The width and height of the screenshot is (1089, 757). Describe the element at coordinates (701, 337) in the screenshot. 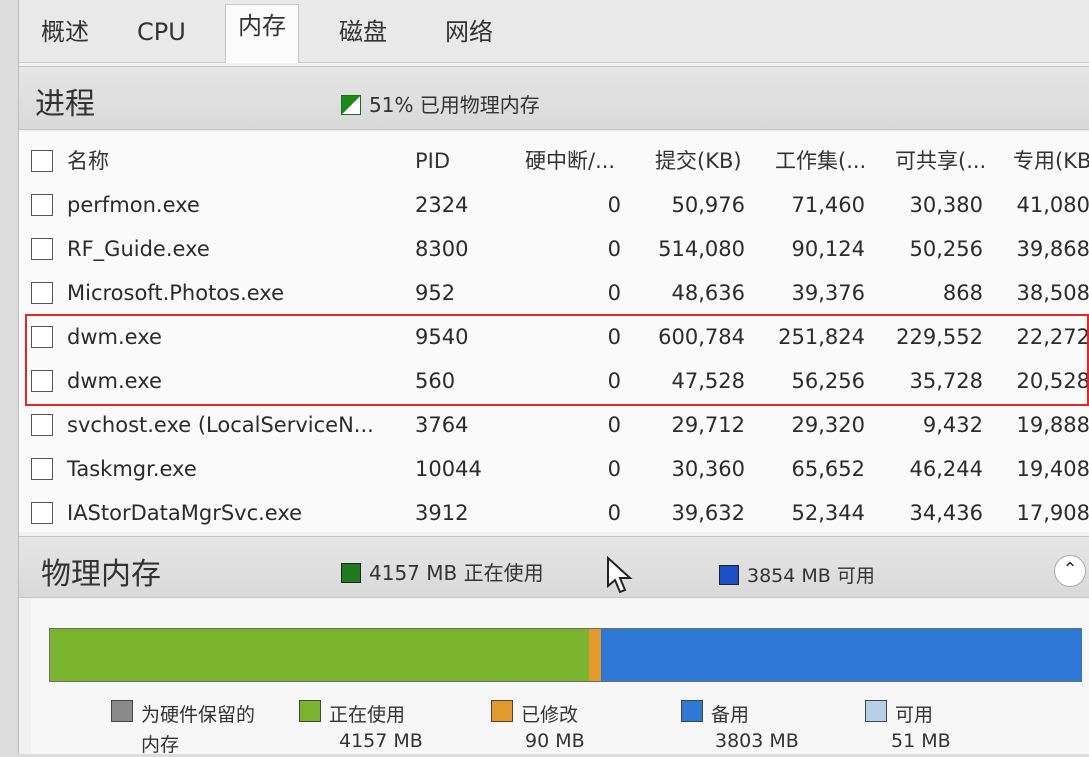

I see `process-commit: 600,784` at that location.